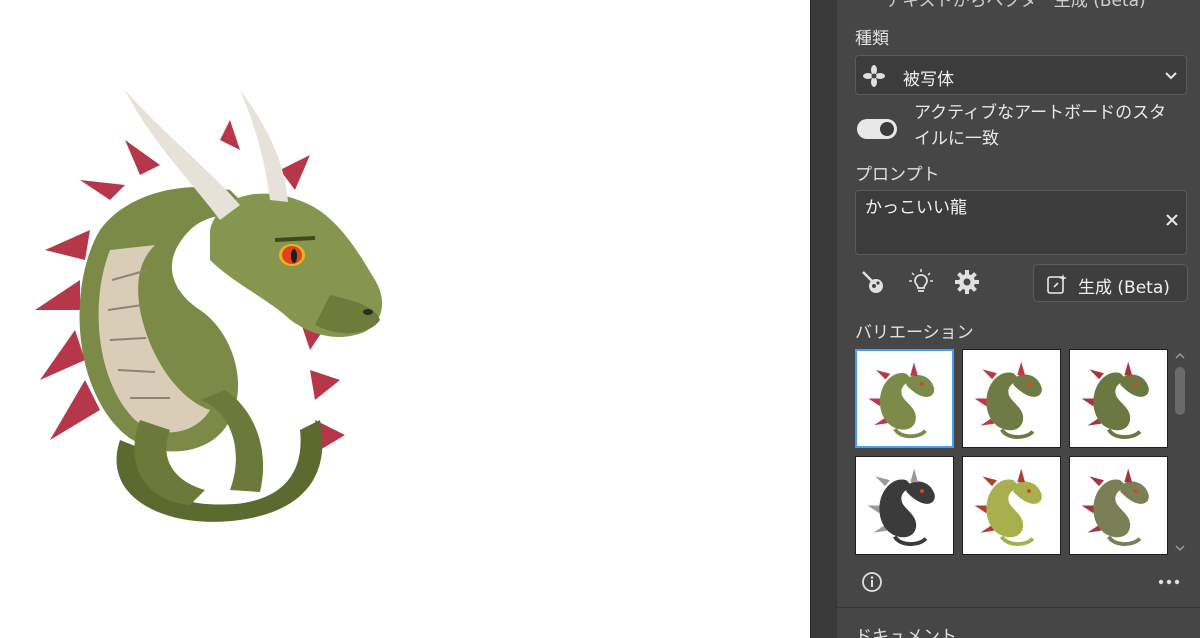 The width and height of the screenshot is (1200, 638). I want to click on style-match-label: アクティブなアートボードのスタイルに一致, so click(1040, 126).